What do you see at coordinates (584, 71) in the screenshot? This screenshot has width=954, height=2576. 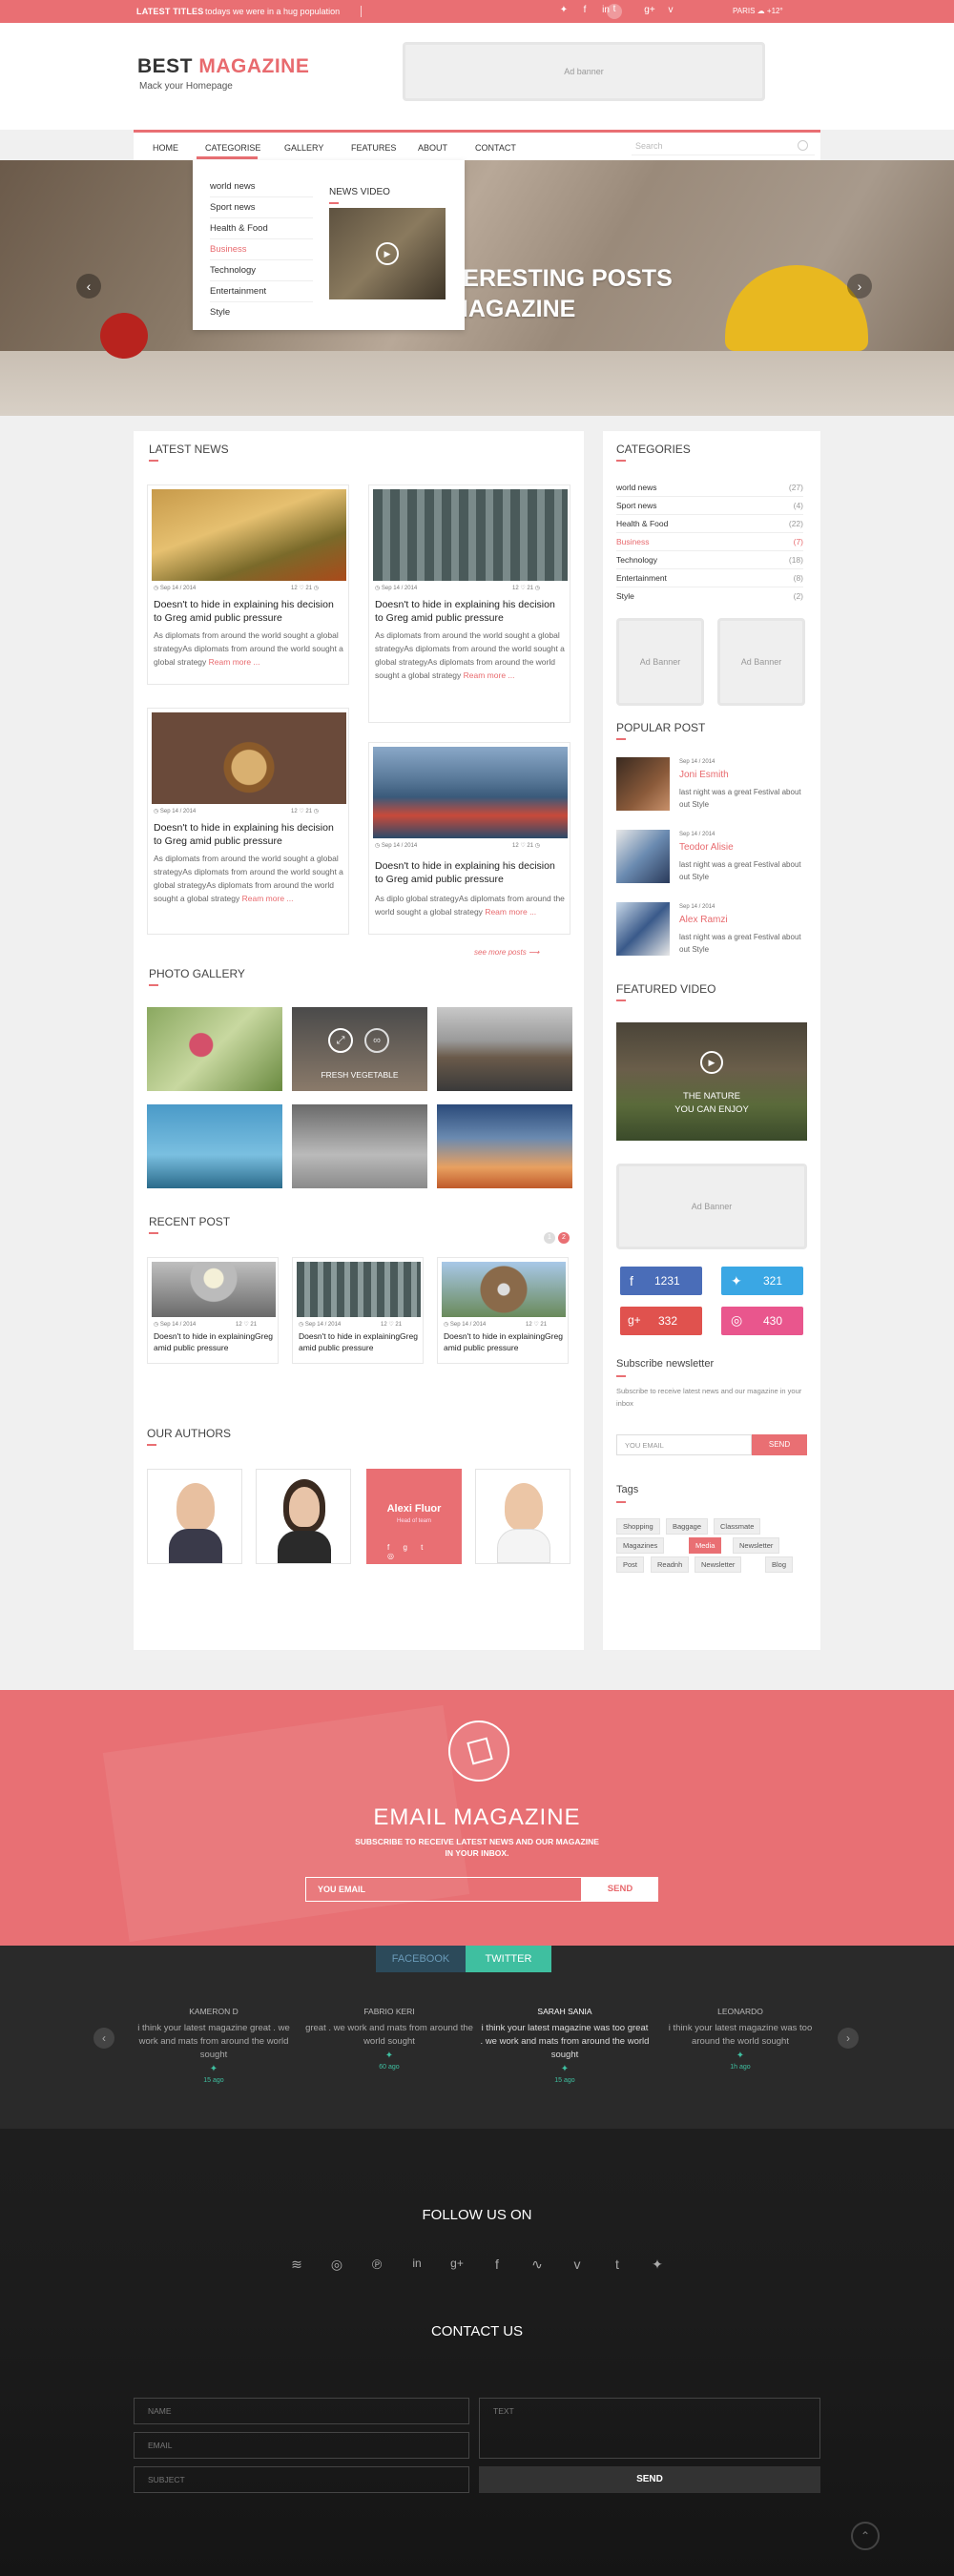 I see `header-ad-banner: Ad banner` at bounding box center [584, 71].